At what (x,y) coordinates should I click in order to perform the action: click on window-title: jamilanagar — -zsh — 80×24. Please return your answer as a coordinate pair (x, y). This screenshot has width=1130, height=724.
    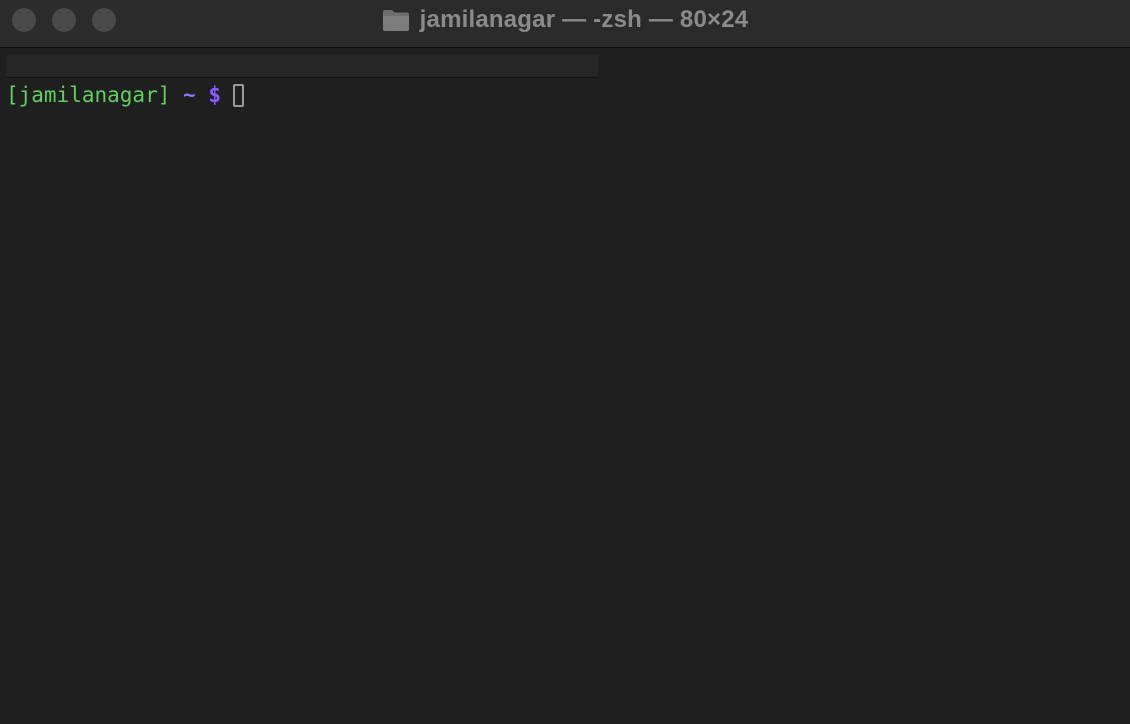
    Looking at the image, I should click on (584, 19).